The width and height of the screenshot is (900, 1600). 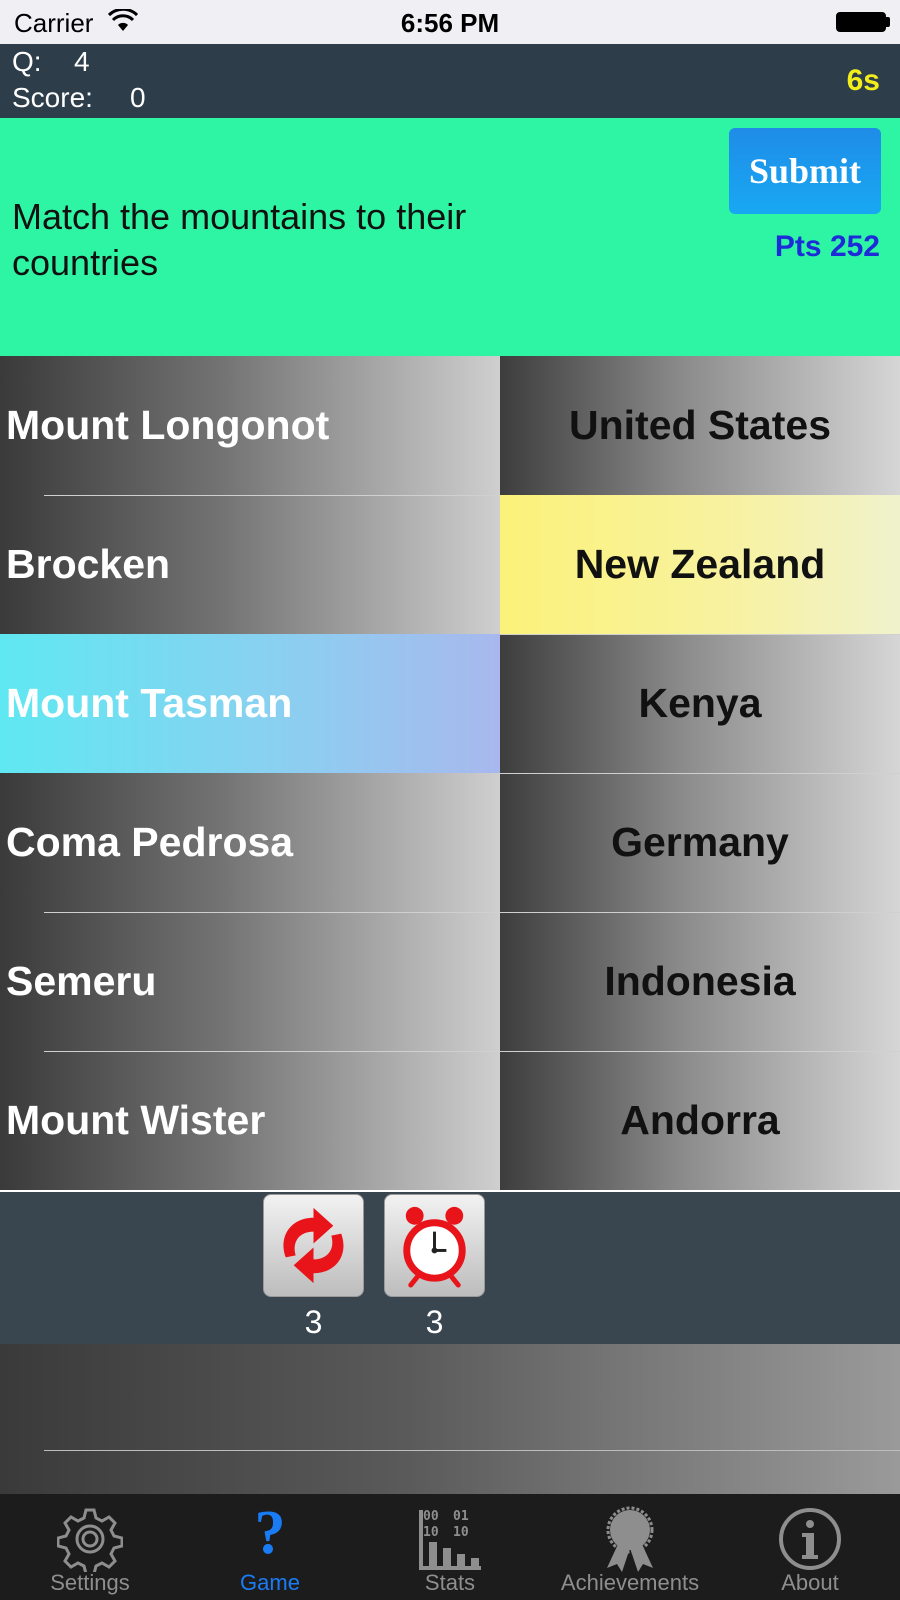 I want to click on country-option: Germany, so click(x=700, y=842).